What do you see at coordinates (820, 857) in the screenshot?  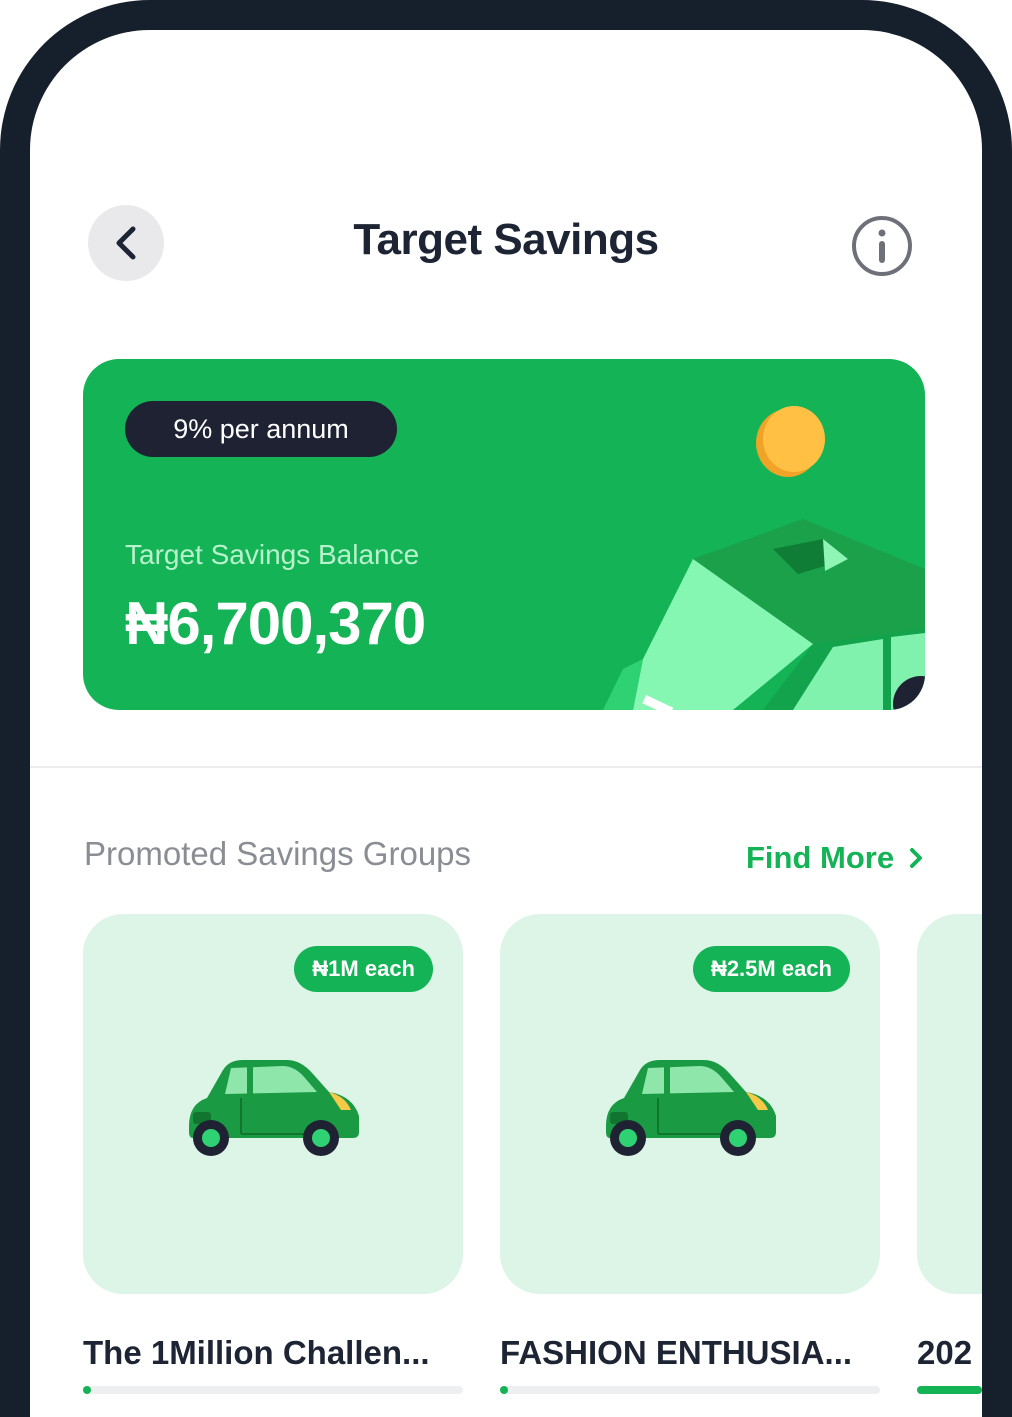 I see `find-more-label: Find More` at bounding box center [820, 857].